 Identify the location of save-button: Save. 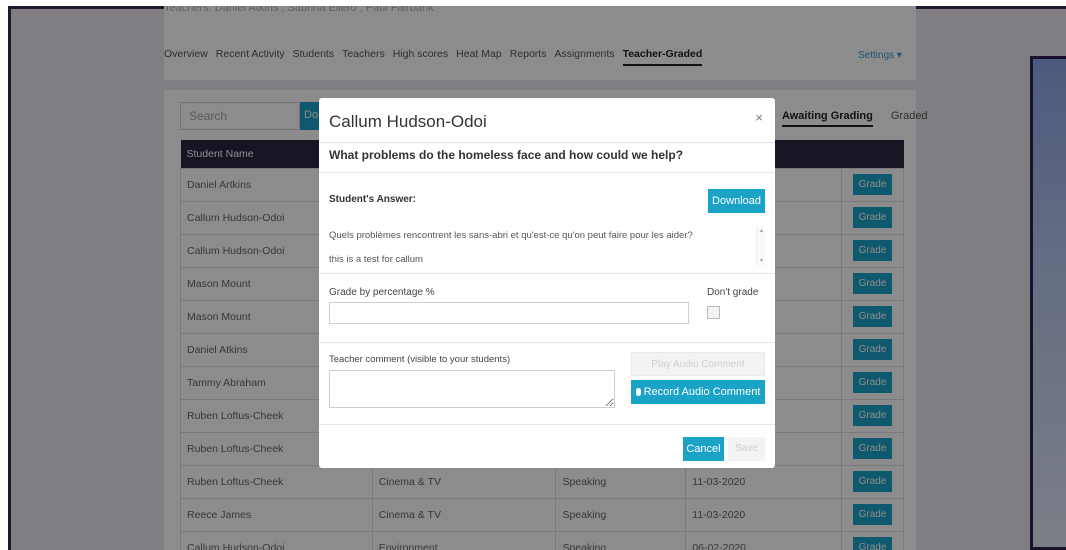
(746, 449).